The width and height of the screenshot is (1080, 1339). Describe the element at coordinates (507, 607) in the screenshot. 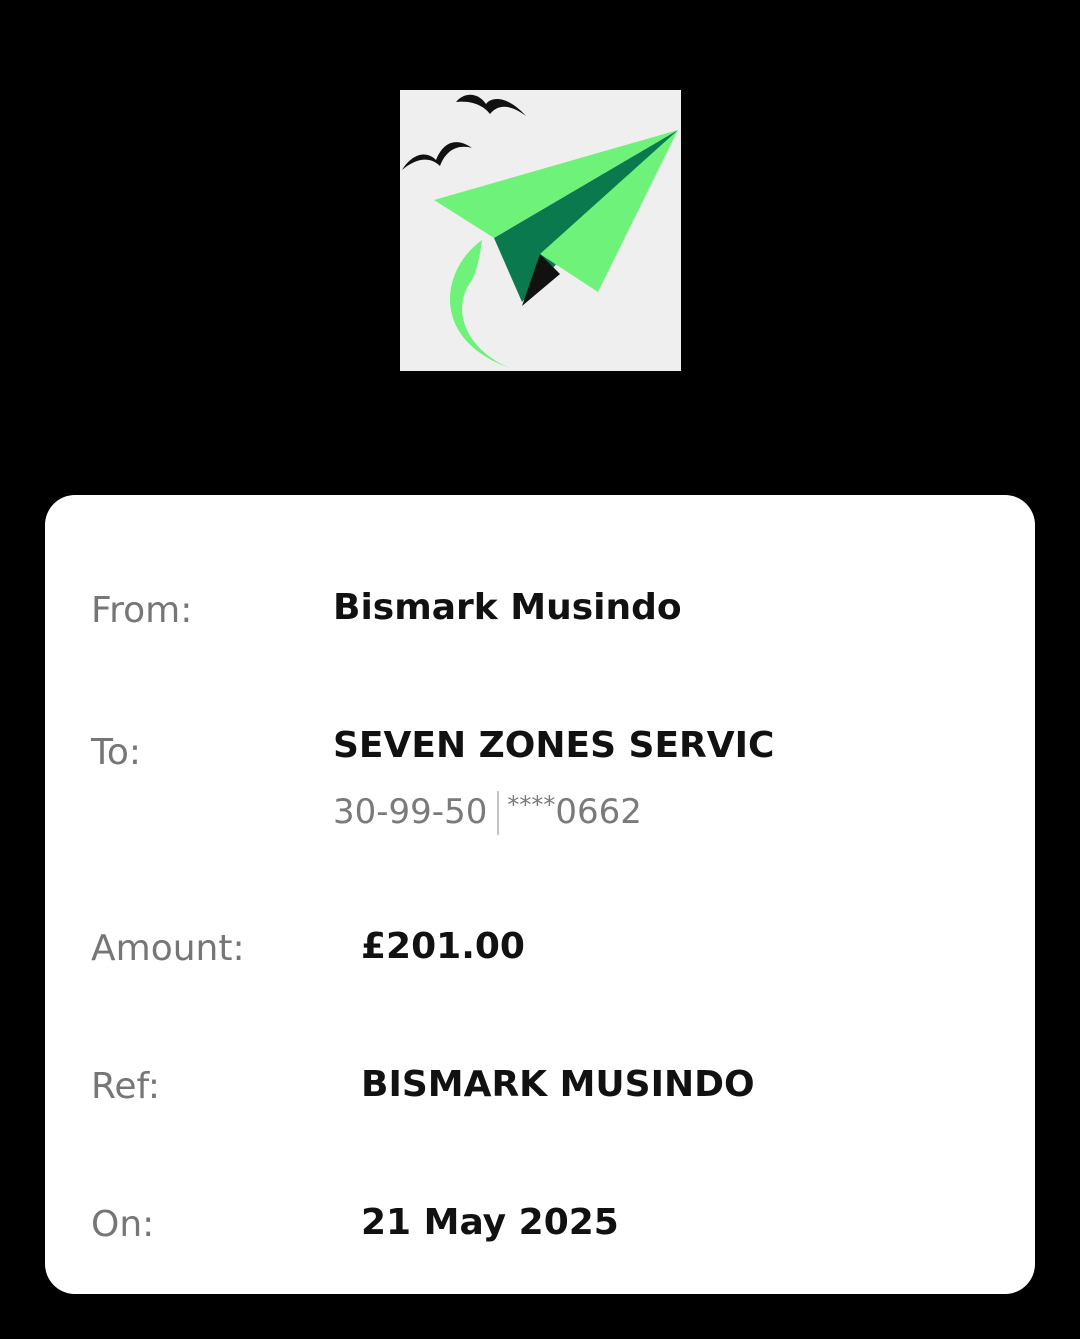

I see `from-value: Bismark Musindo` at that location.